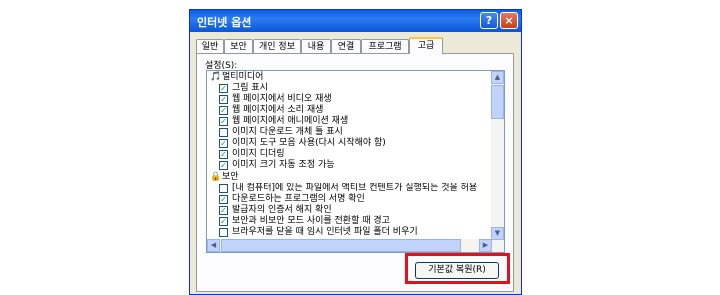  Describe the element at coordinates (216, 177) in the screenshot. I see `lock-icon: 🔒` at that location.